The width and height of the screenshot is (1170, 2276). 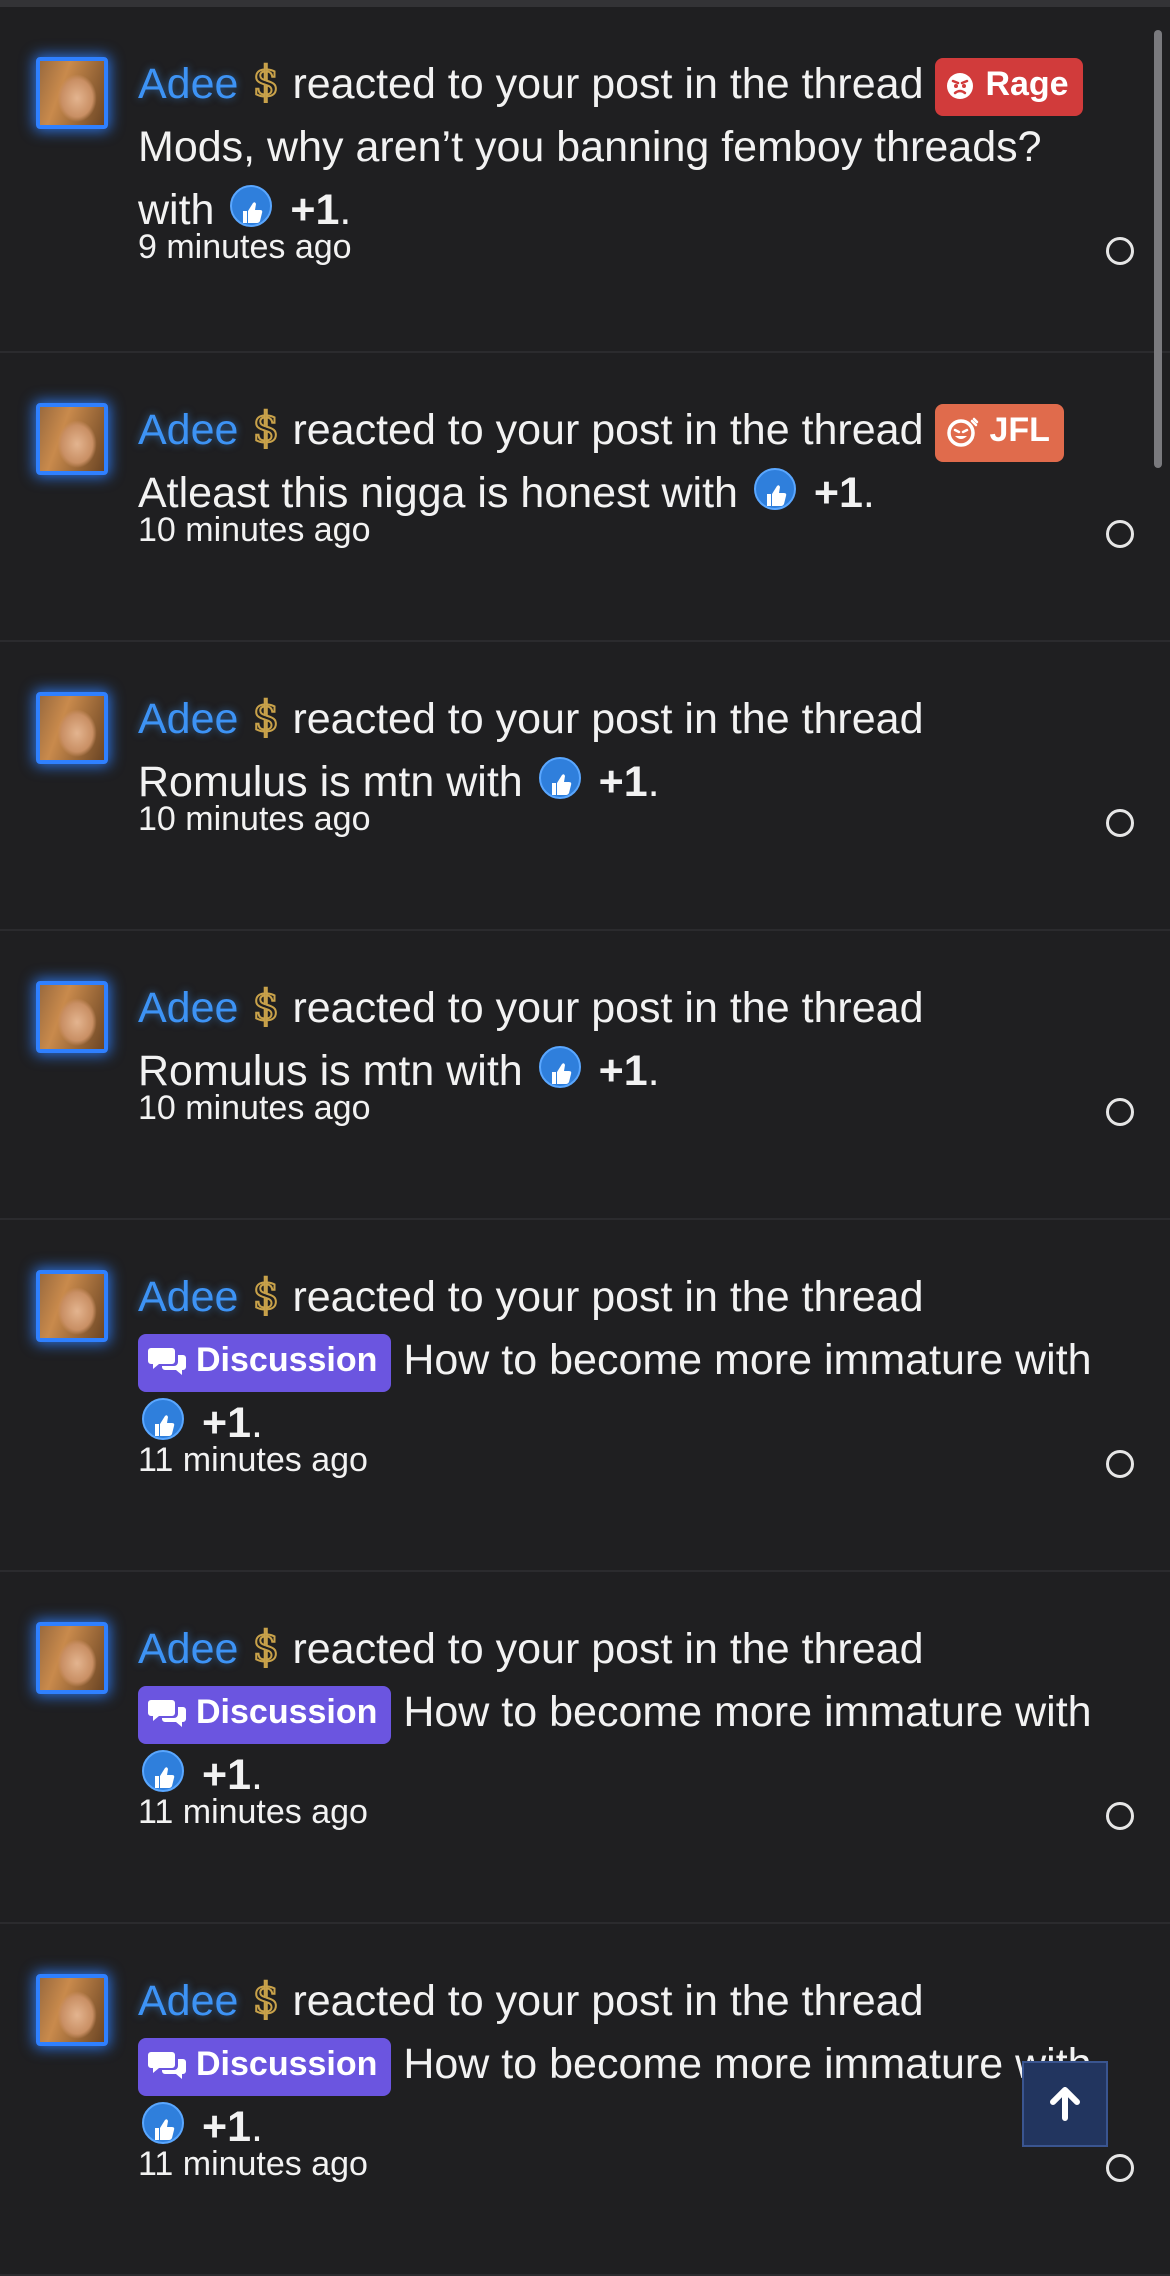 What do you see at coordinates (960, 86) in the screenshot?
I see `angry-face-icon` at bounding box center [960, 86].